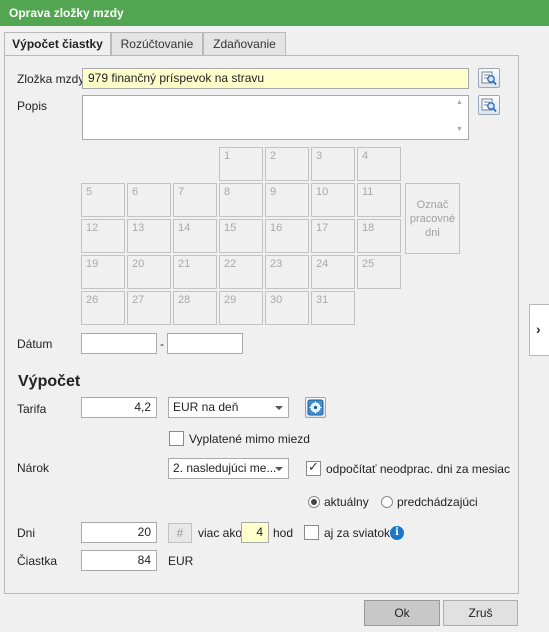 The width and height of the screenshot is (549, 632). What do you see at coordinates (32, 409) in the screenshot?
I see `rate-label: Tarifa` at bounding box center [32, 409].